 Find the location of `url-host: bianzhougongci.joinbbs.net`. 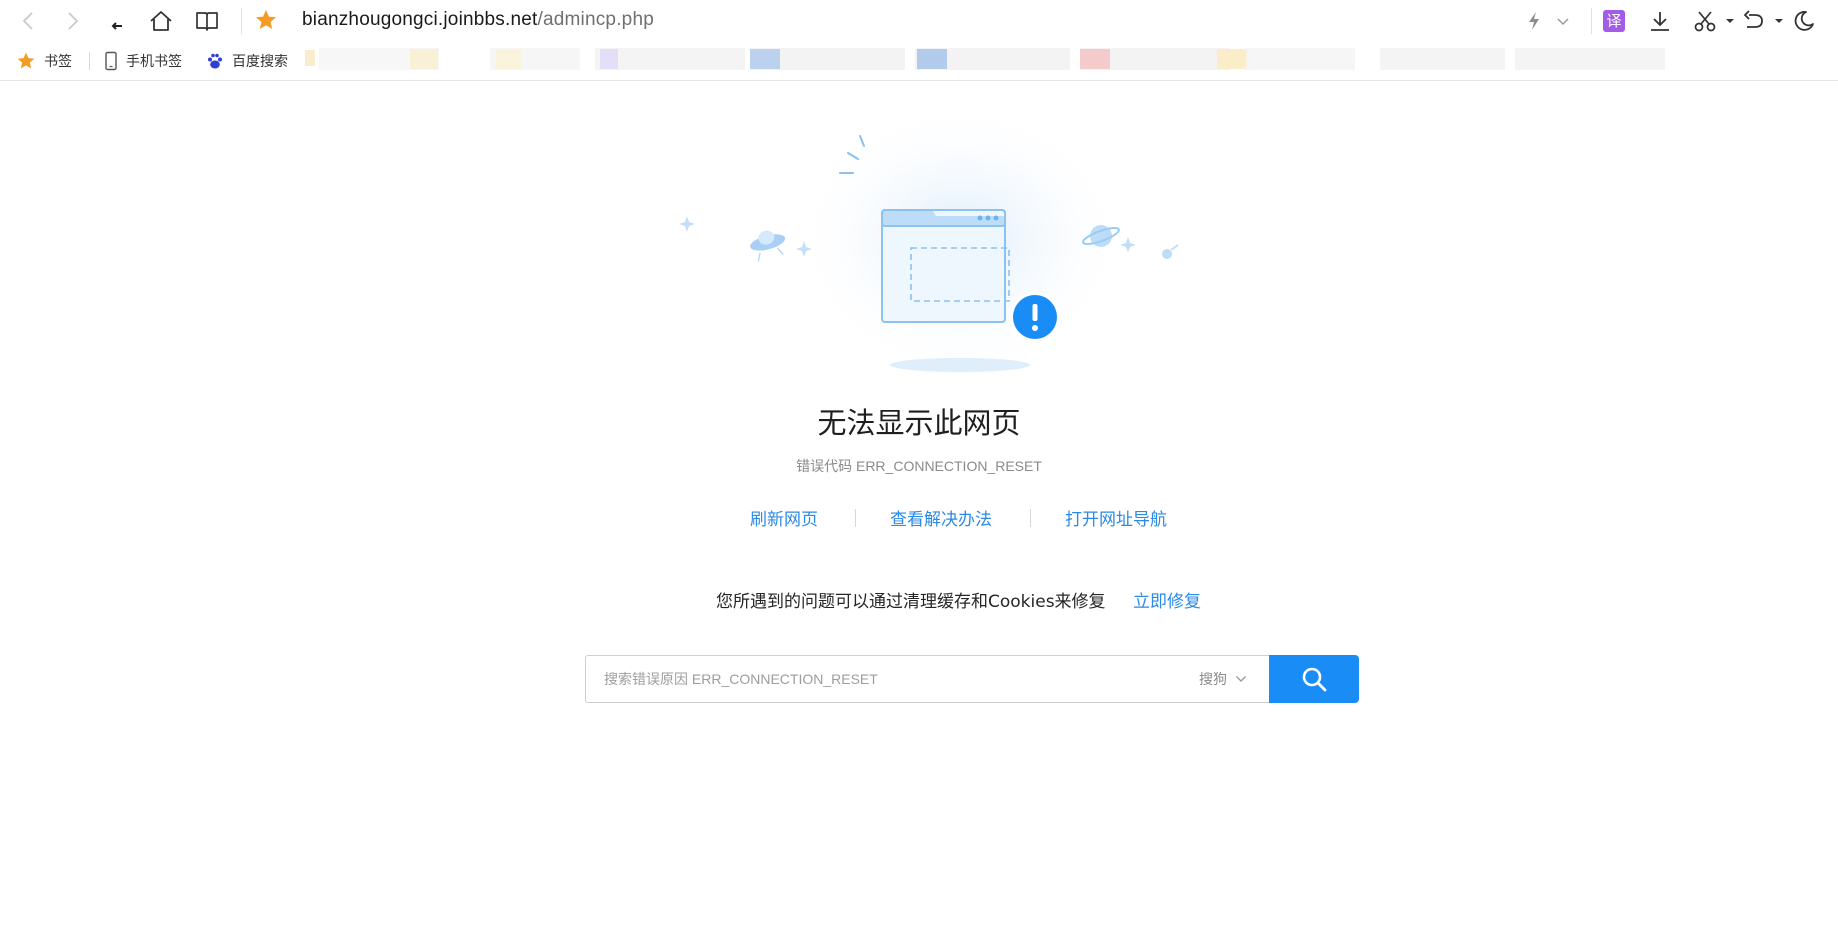

url-host: bianzhougongci.joinbbs.net is located at coordinates (420, 19).